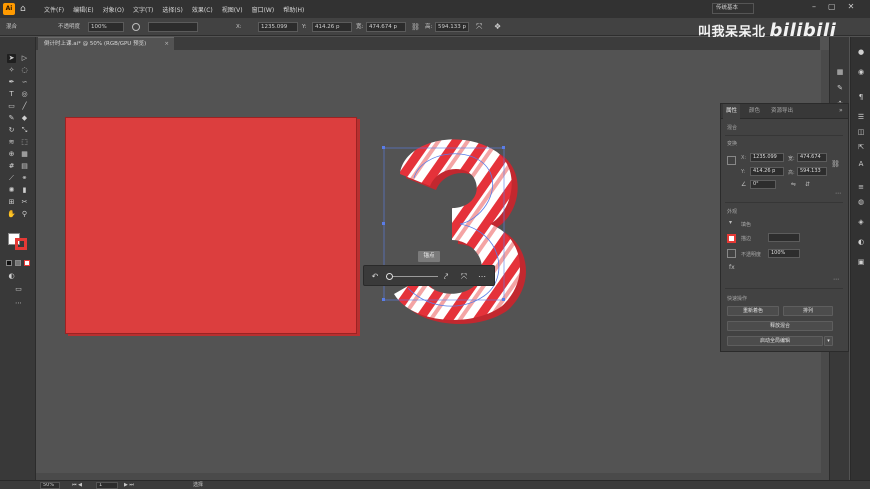 This screenshot has height=489, width=870. What do you see at coordinates (754, 111) in the screenshot?
I see `tab-color: 颜色` at bounding box center [754, 111].